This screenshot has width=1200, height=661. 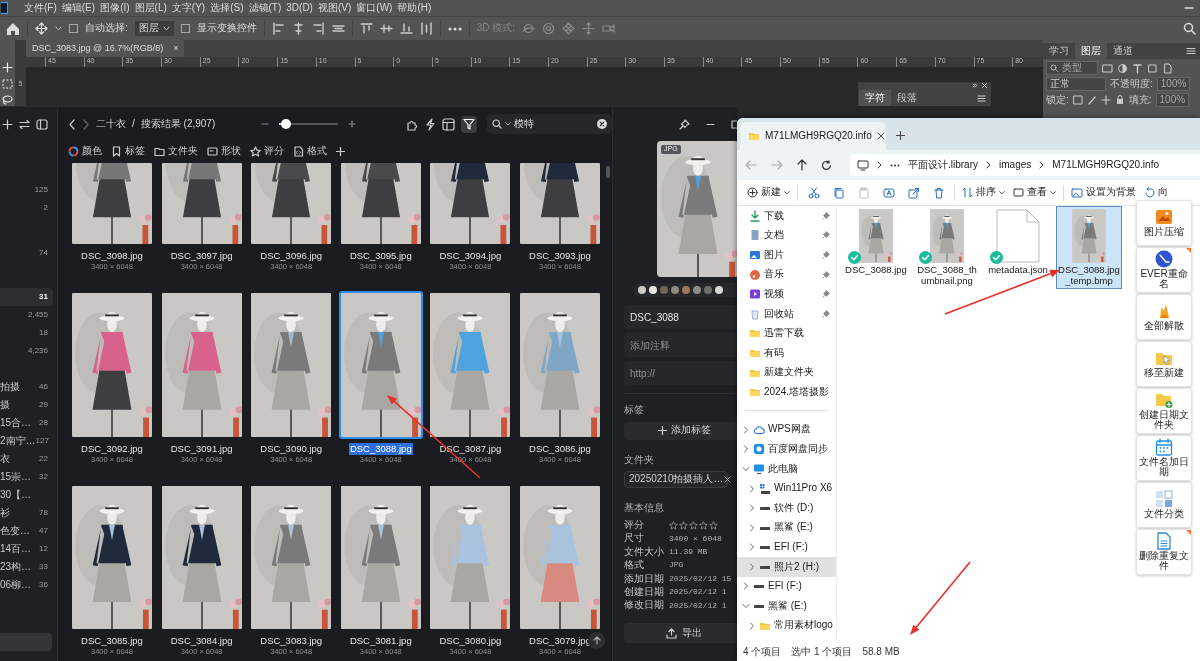 What do you see at coordinates (680, 373) in the screenshot?
I see `url-field: http://` at bounding box center [680, 373].